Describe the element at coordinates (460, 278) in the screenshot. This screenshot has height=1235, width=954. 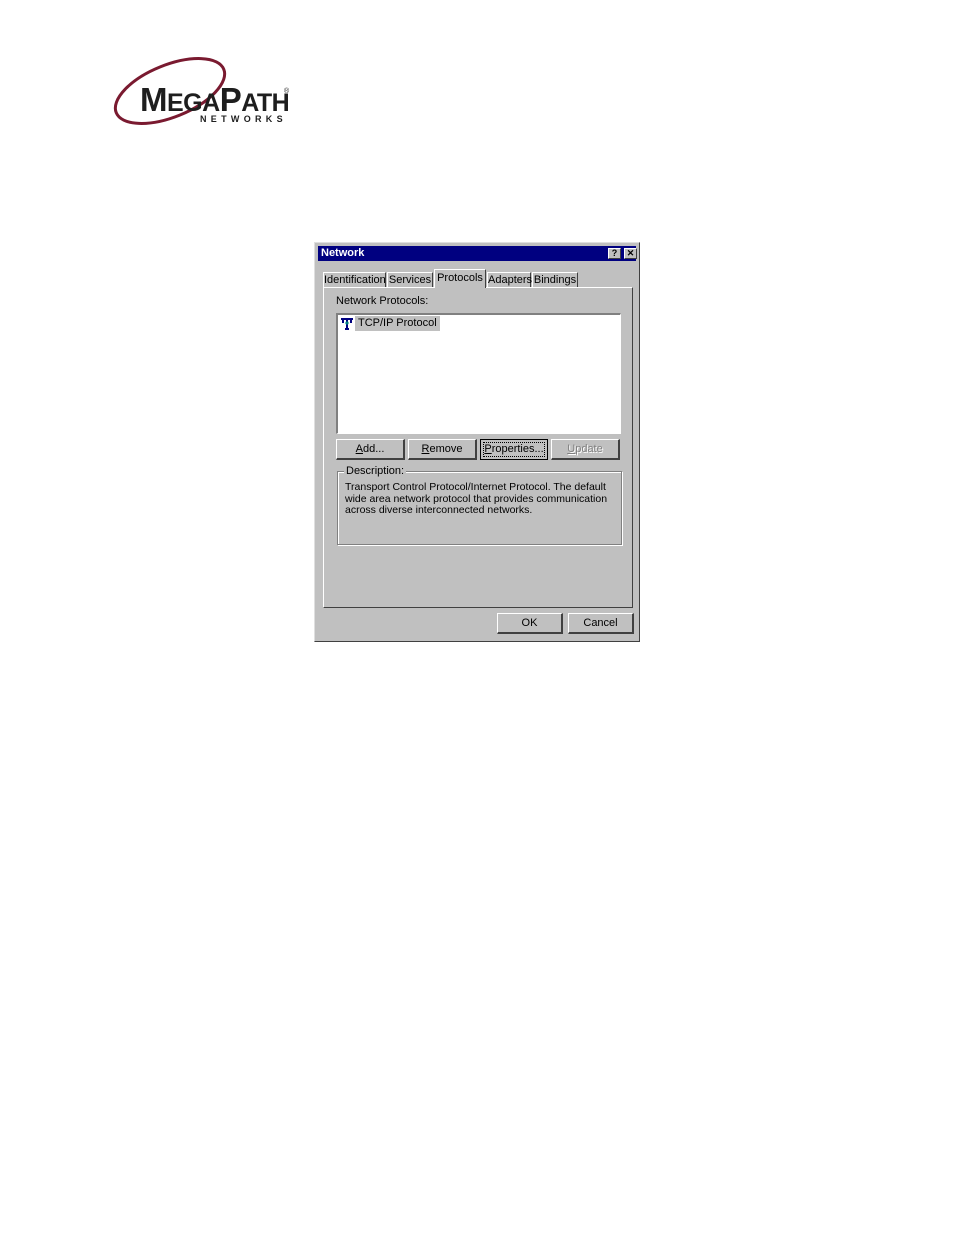
I see `tab-protocols: Protocols` at that location.